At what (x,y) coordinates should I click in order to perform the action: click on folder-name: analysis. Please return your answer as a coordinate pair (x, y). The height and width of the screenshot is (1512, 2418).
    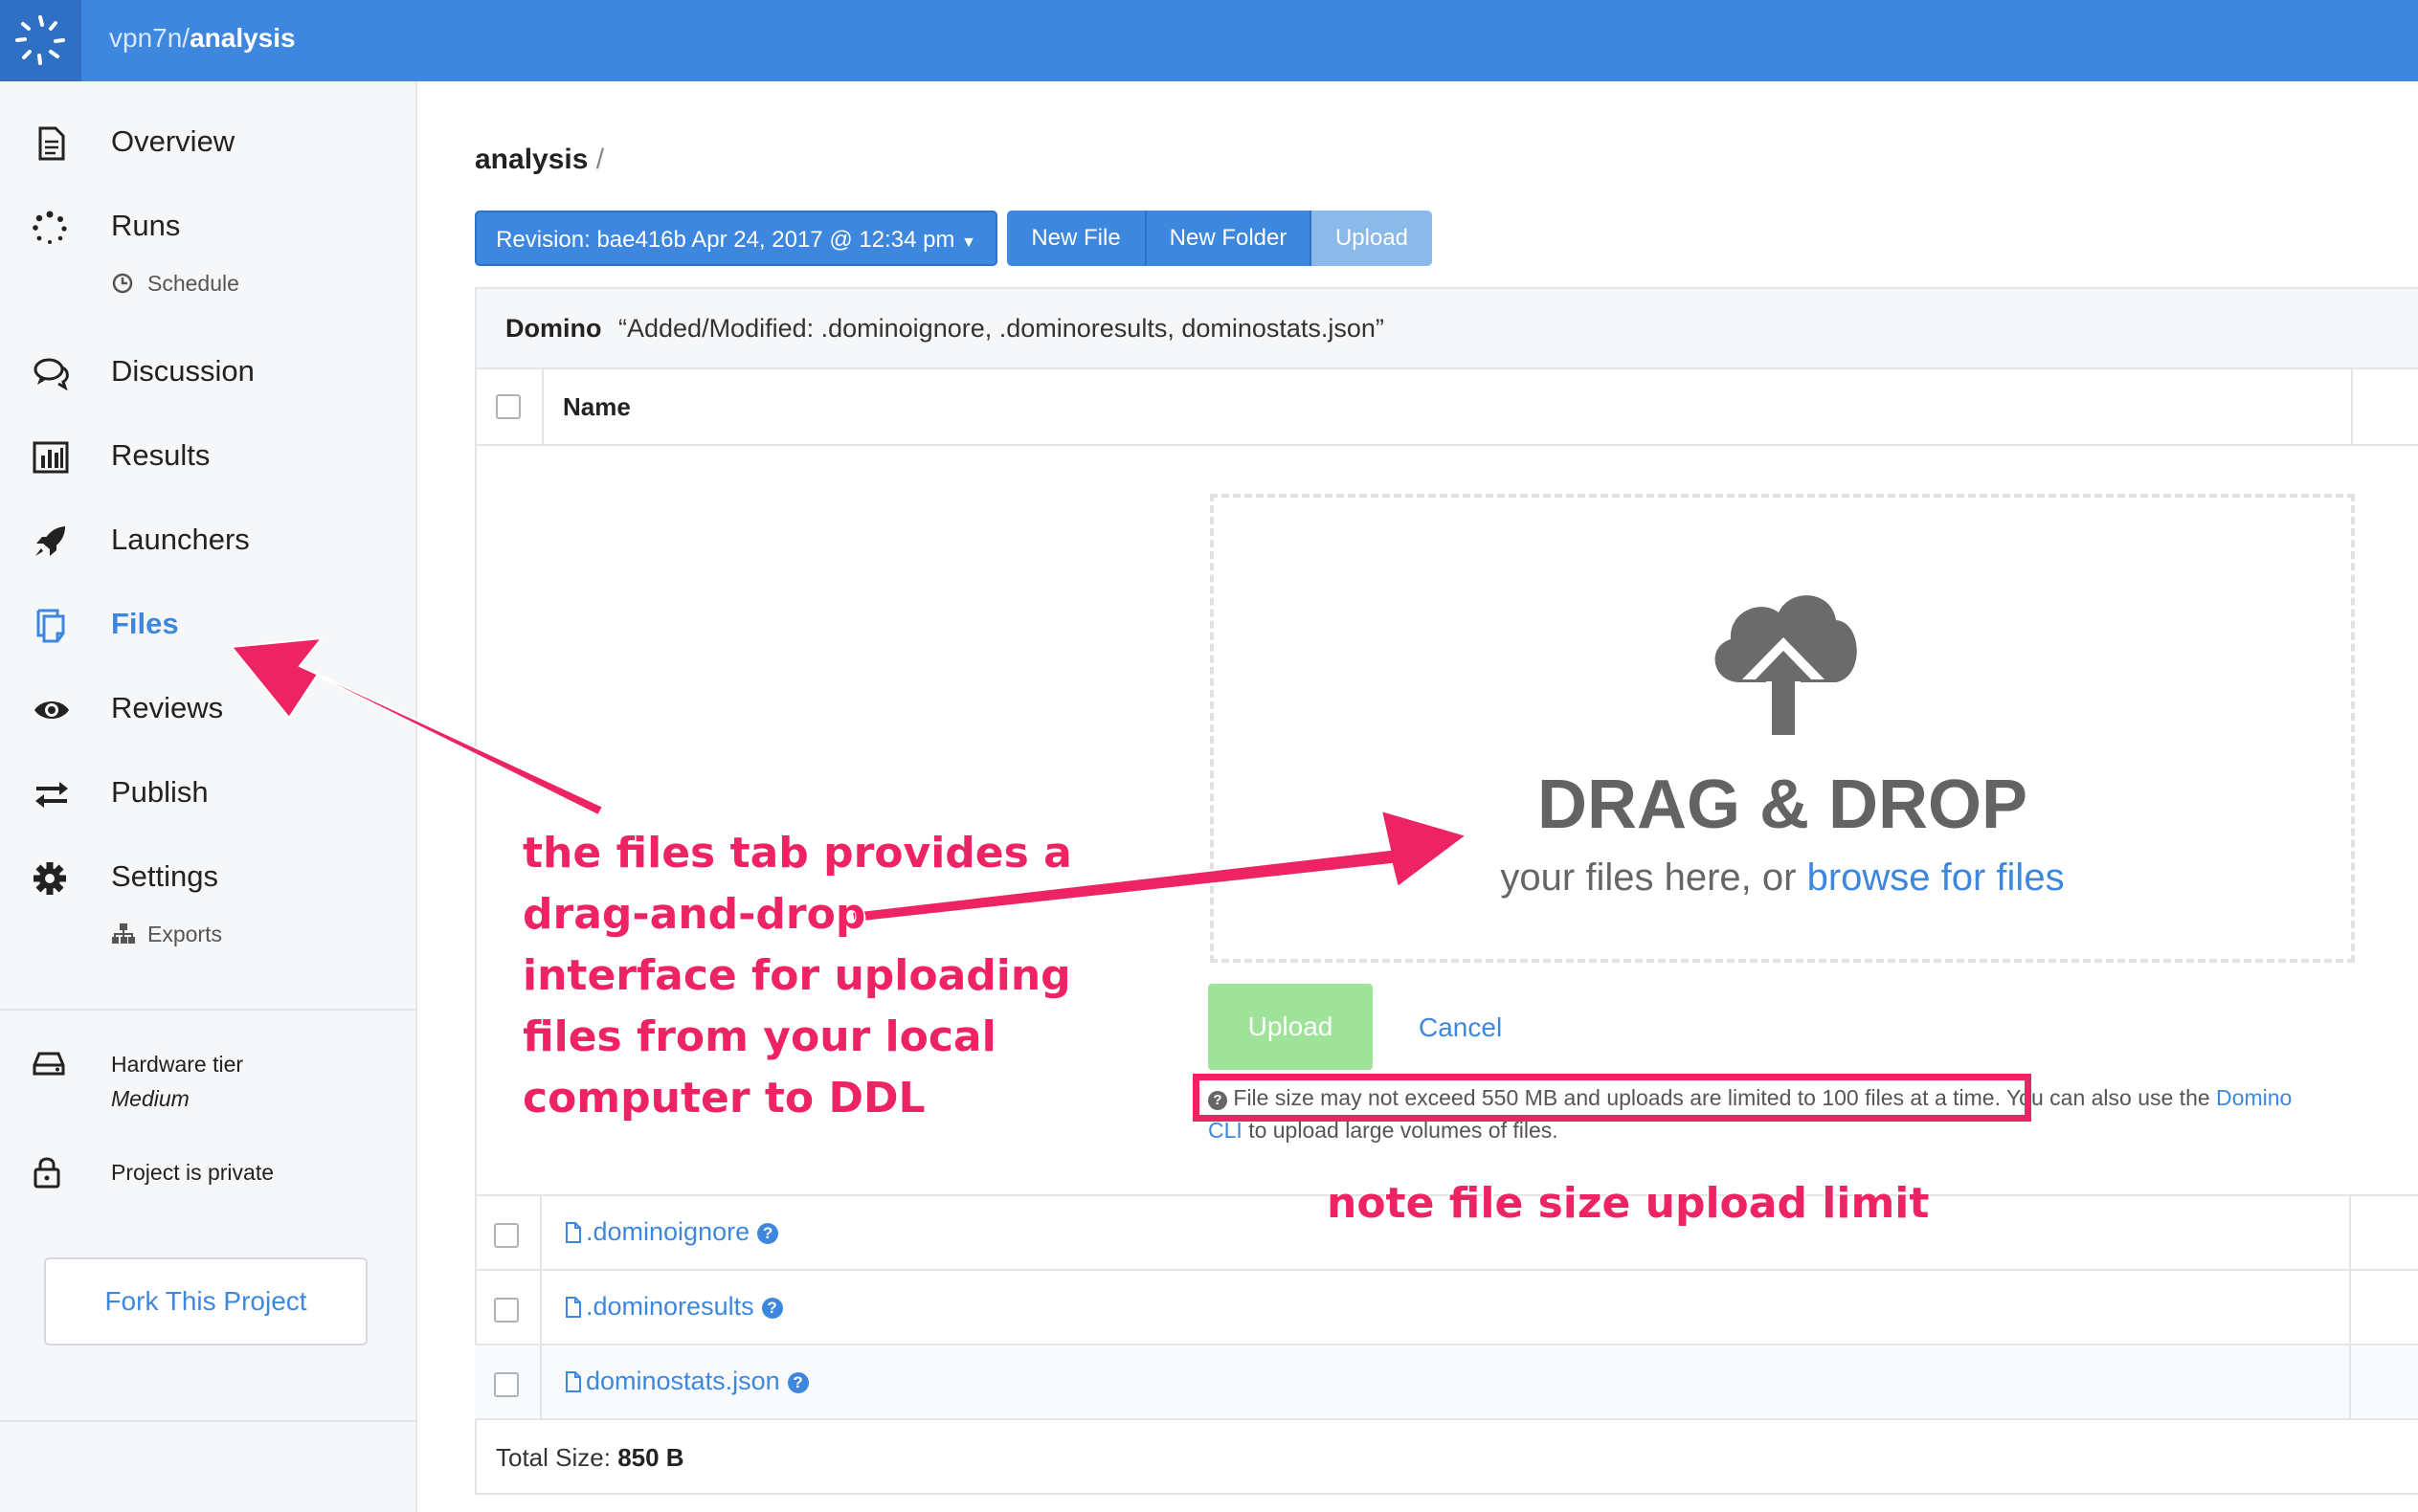
    Looking at the image, I should click on (531, 159).